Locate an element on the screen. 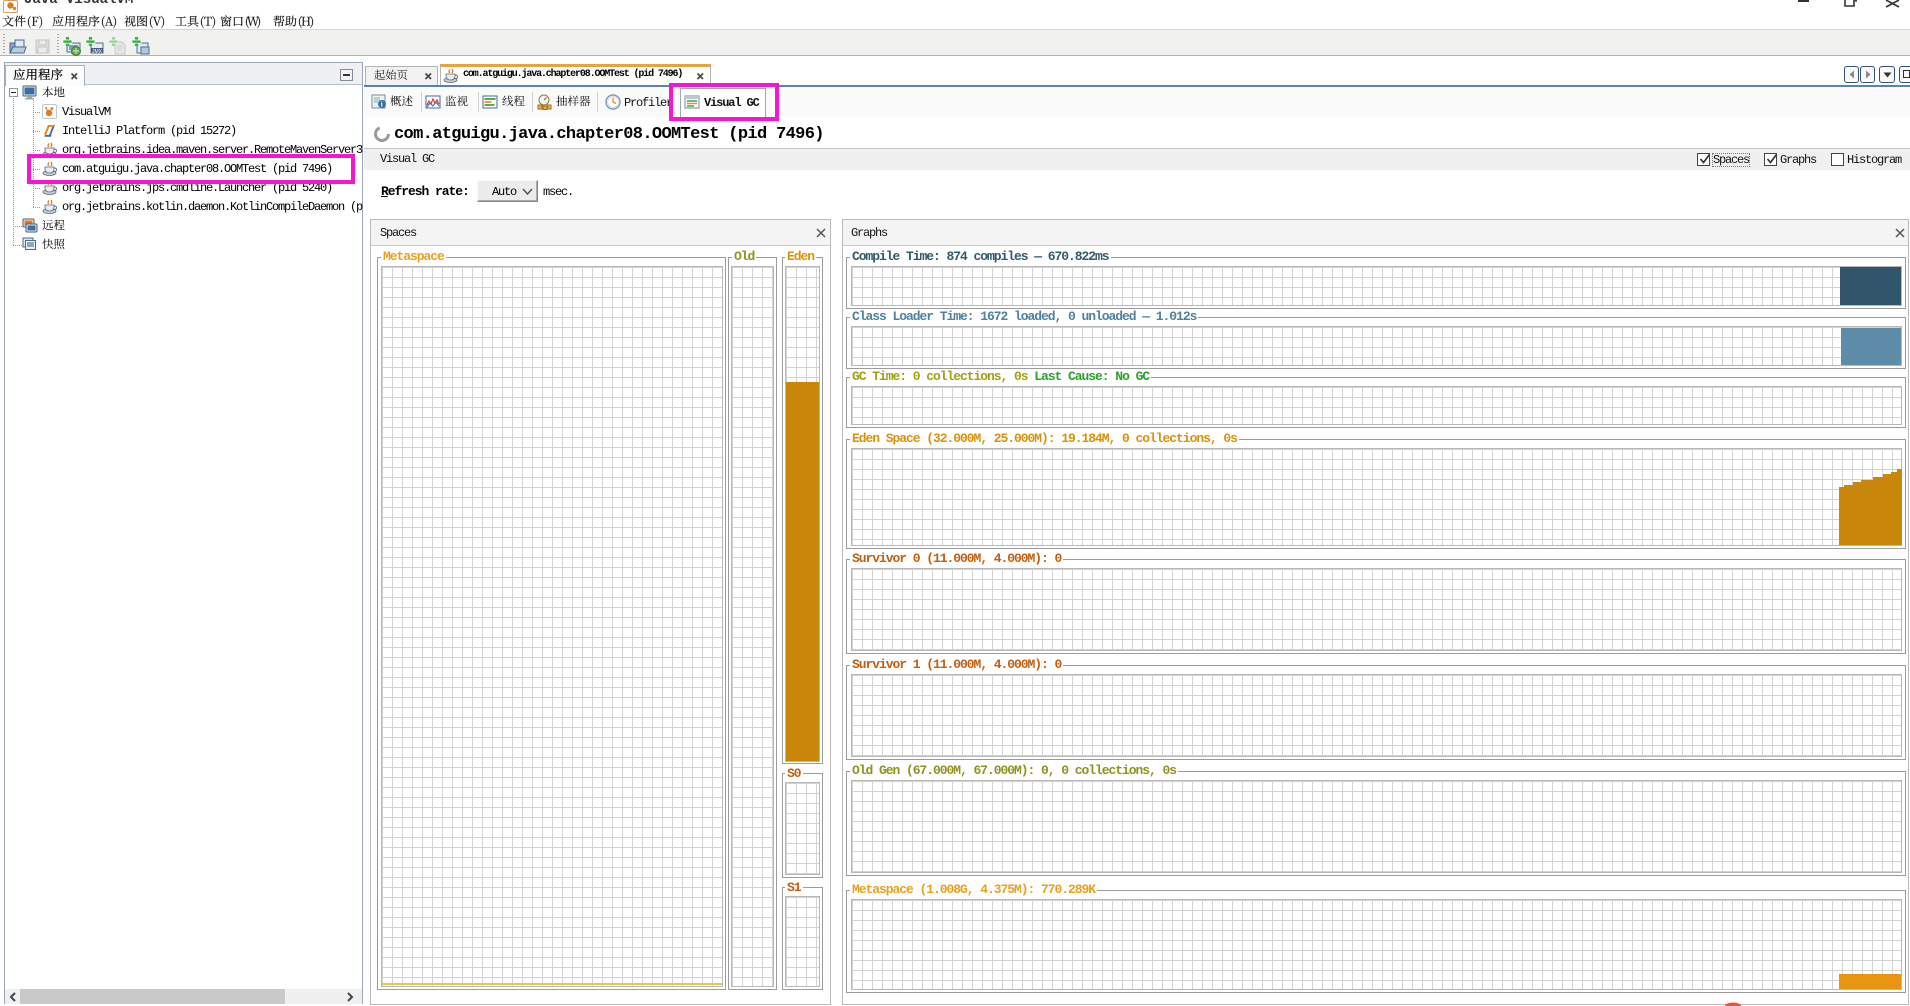 This screenshot has height=1006, width=1910. svg-text: JMX is located at coordinates (97, 52).